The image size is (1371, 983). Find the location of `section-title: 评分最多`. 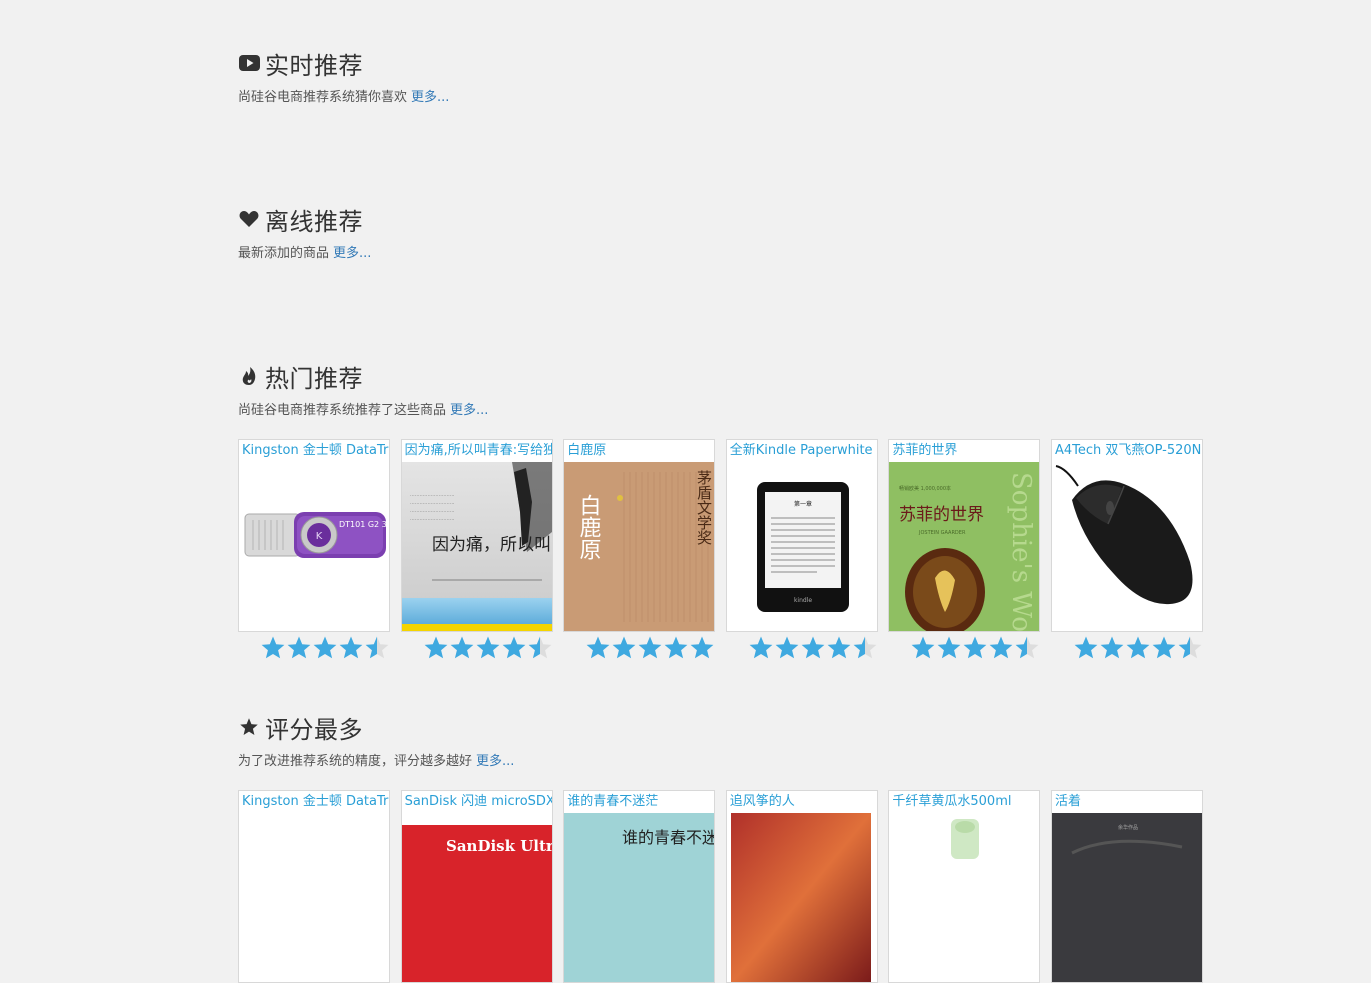

section-title: 评分最多 is located at coordinates (314, 729).